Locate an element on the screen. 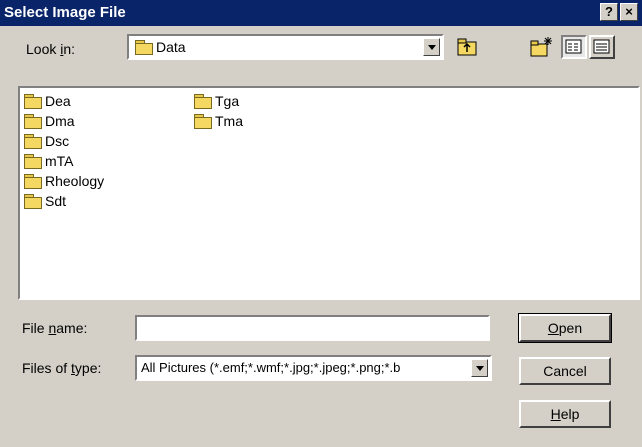  create-new-folder-button is located at coordinates (541, 47).